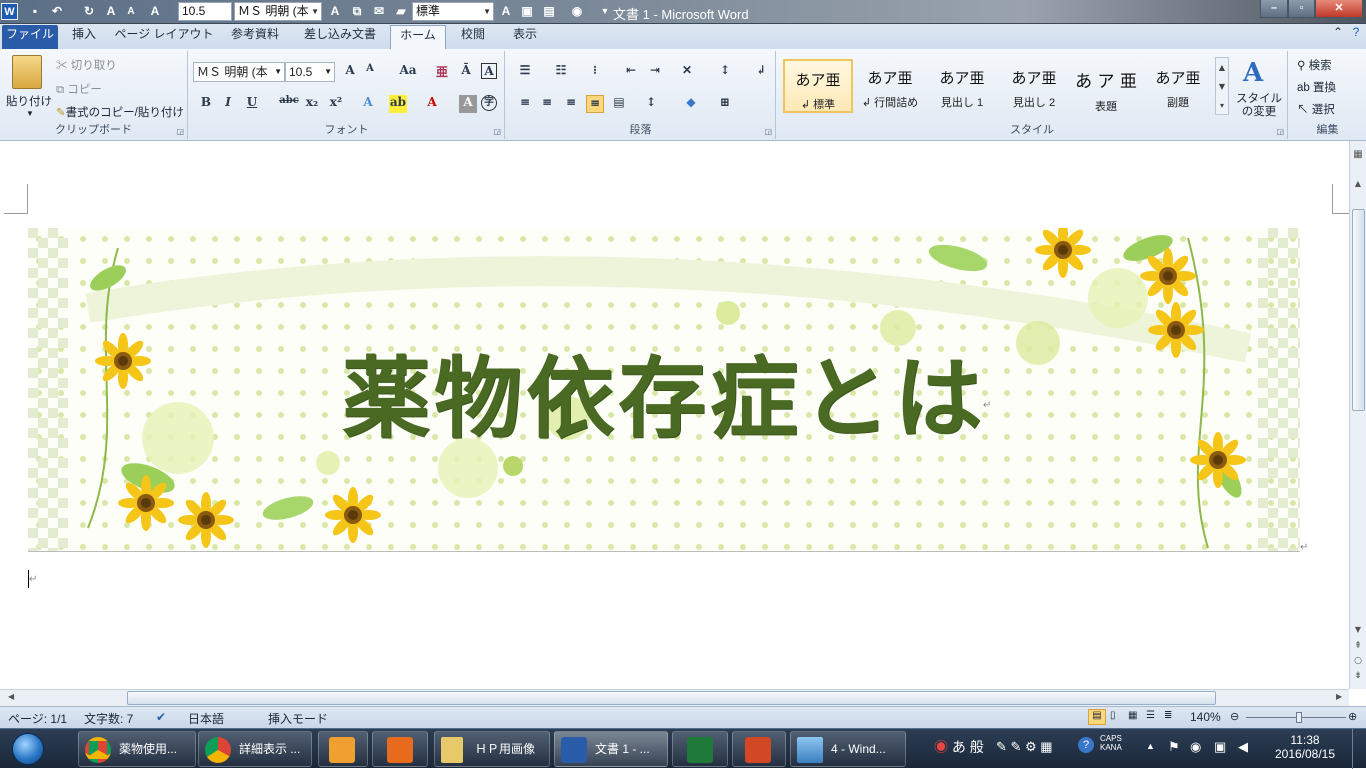 The image size is (1366, 769). Describe the element at coordinates (312, 104) in the screenshot. I see `subscript-icon: x₂` at that location.